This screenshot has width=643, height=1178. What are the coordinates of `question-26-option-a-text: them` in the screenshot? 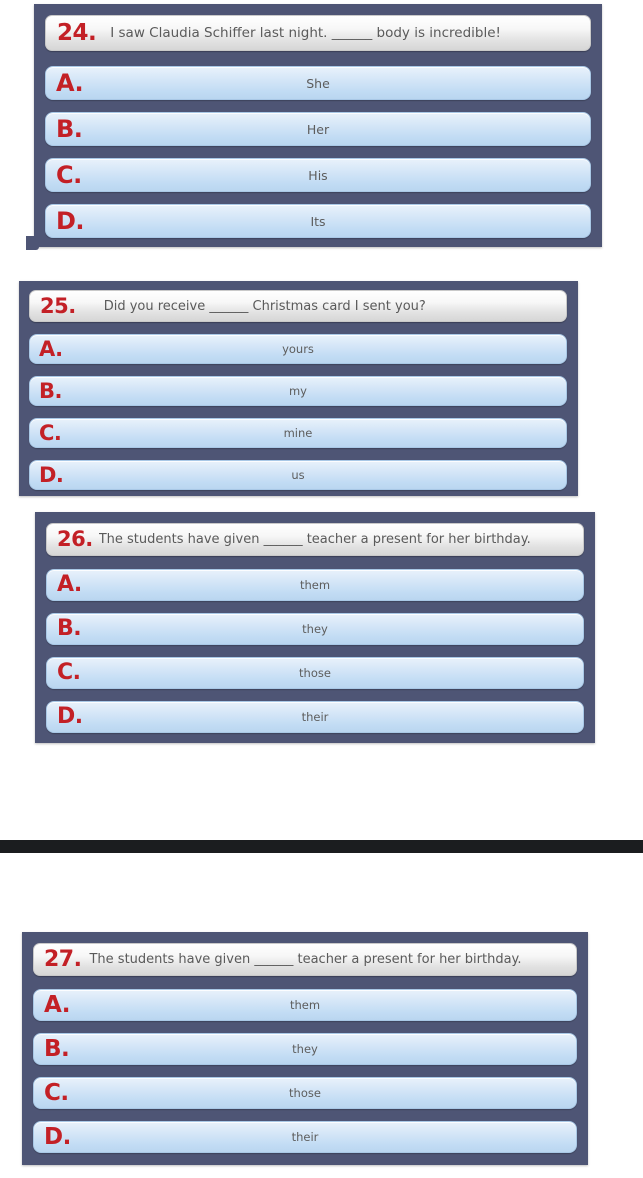 It's located at (315, 585).